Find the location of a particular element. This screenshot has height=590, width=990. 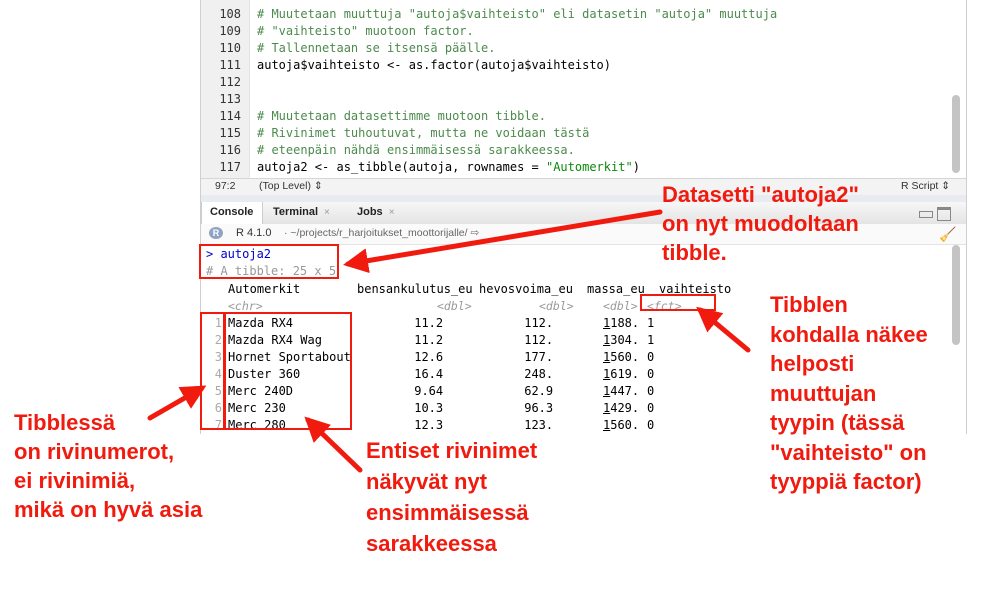

line-number-gutter: 108 109 110 111 112 113 114 115 116 117 is located at coordinates (225, 89).